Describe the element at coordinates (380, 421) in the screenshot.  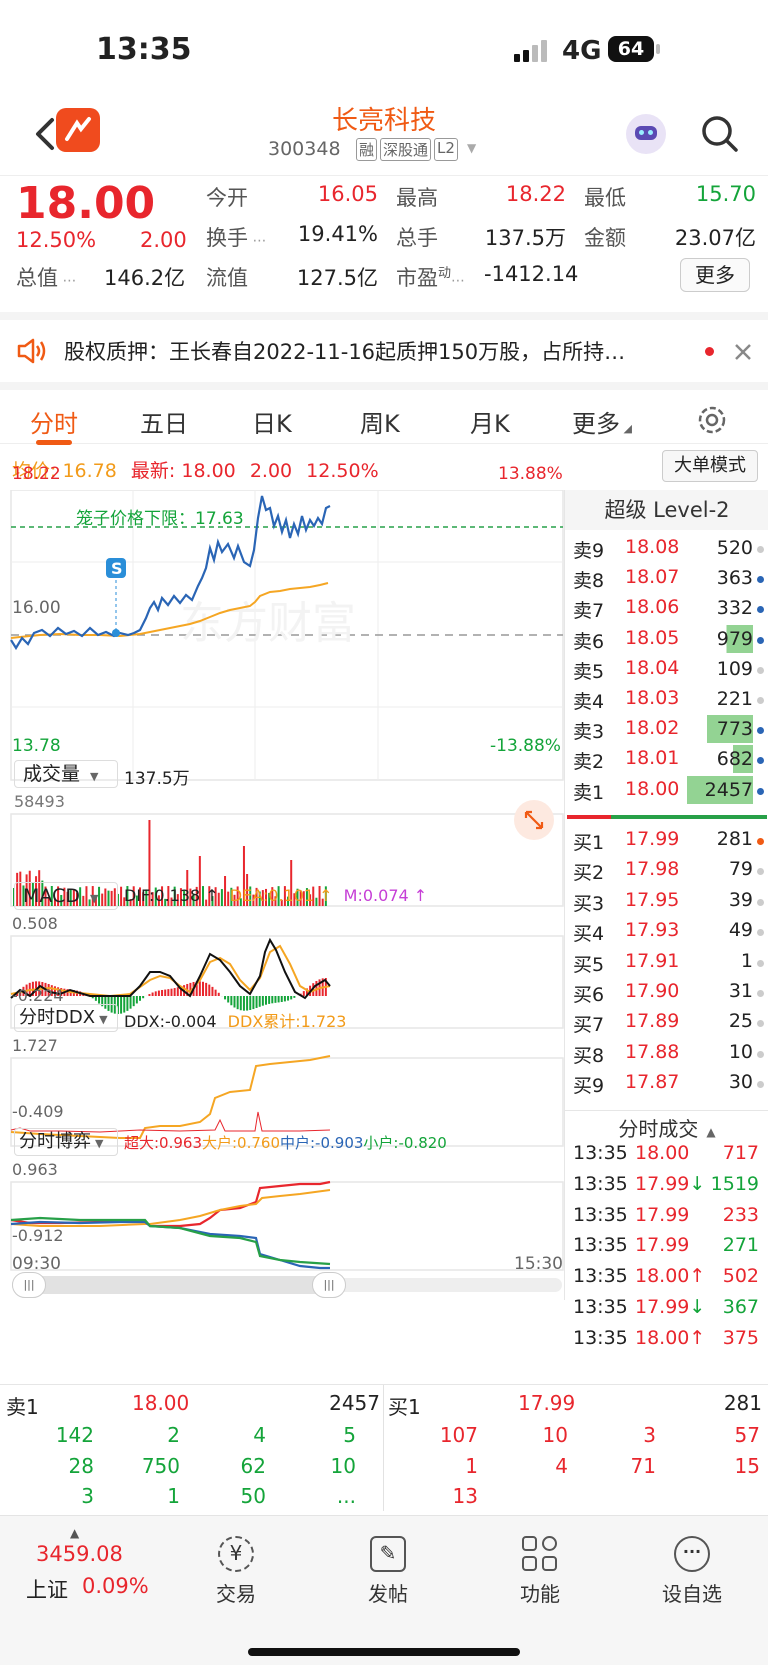
I see `tab-weekly-k: 周K` at that location.